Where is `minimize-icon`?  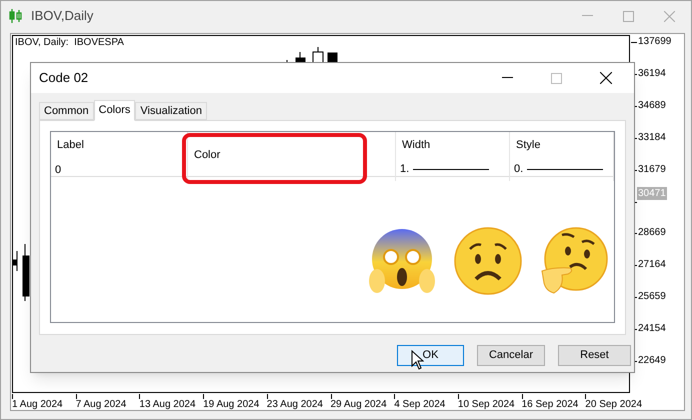 minimize-icon is located at coordinates (507, 78).